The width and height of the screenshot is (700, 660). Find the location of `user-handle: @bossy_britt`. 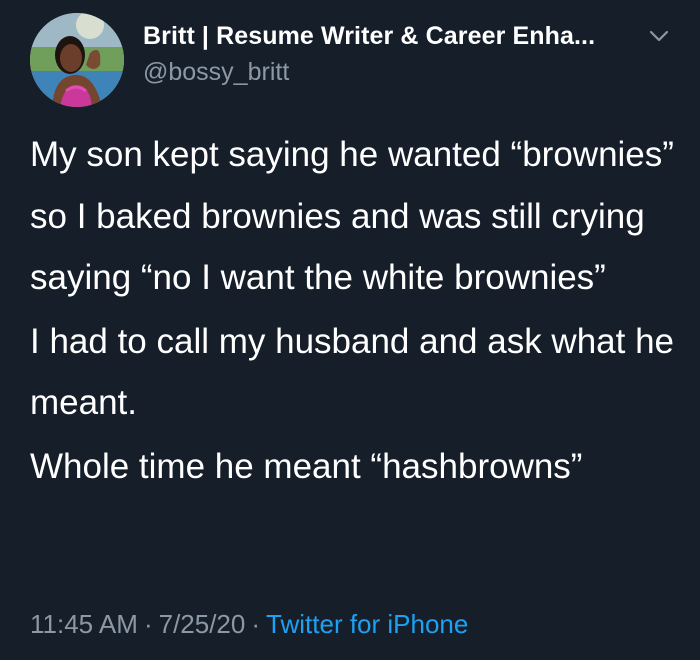

user-handle: @bossy_britt is located at coordinates (216, 72).